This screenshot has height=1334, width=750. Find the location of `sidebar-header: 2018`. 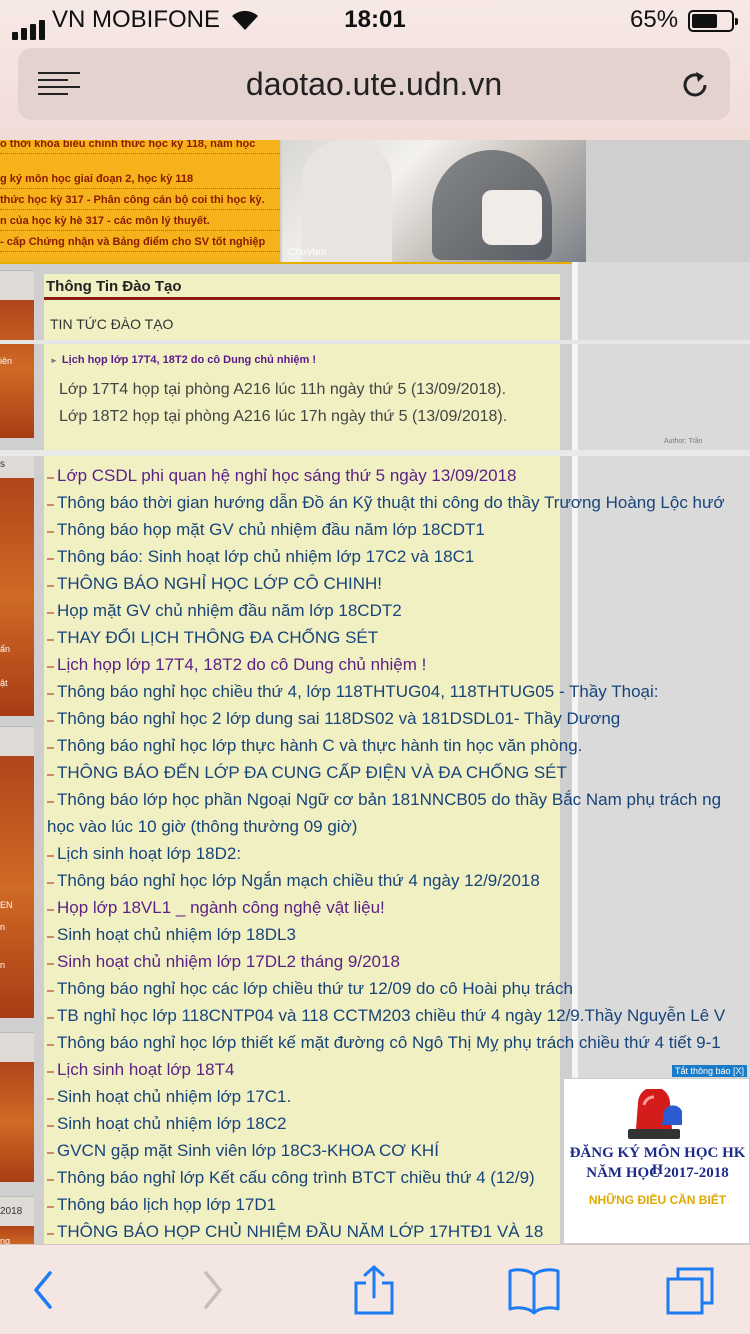

sidebar-header: 2018 is located at coordinates (17, 1211).